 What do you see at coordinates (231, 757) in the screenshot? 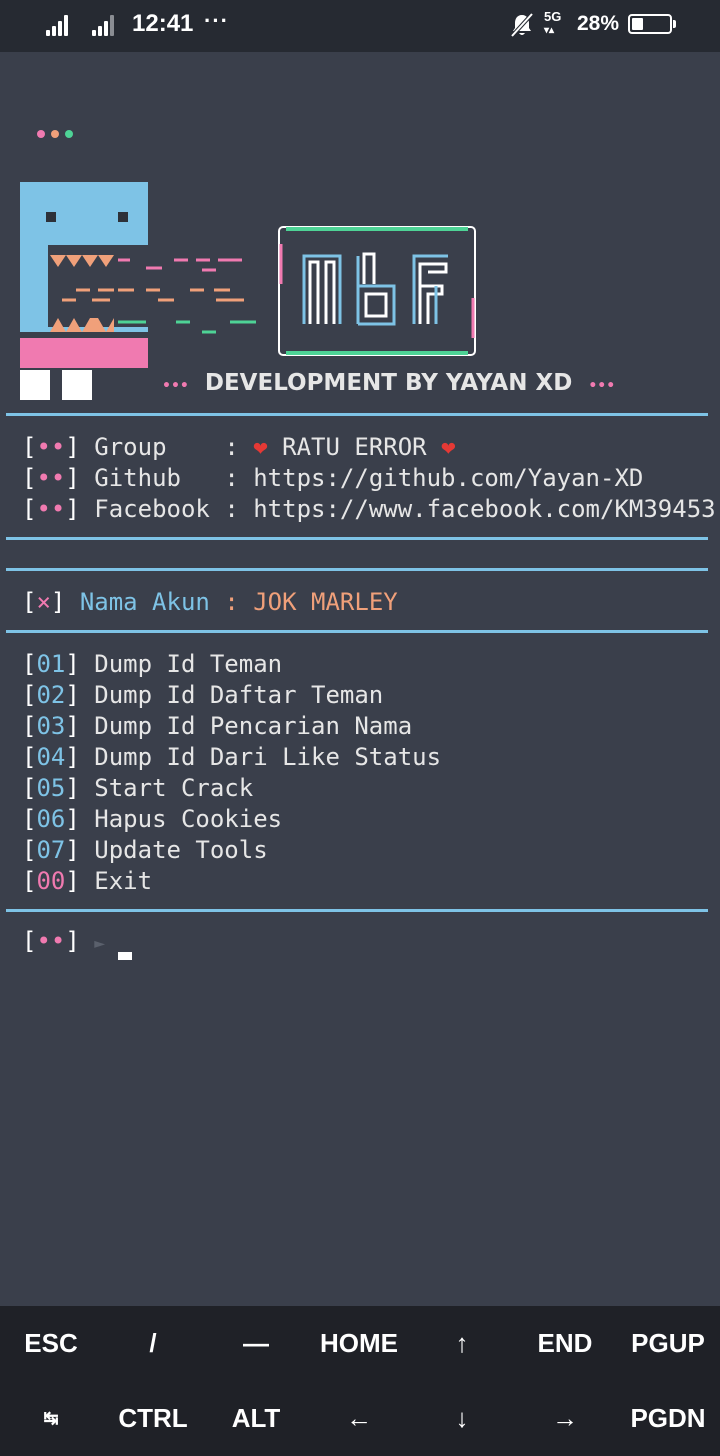
I see `menu-item: [04] Dump Id Dari Like Status` at bounding box center [231, 757].